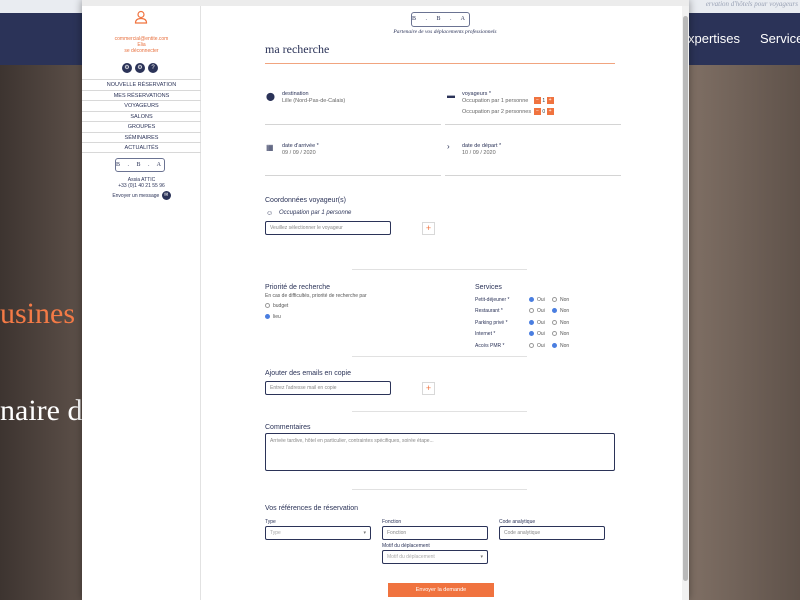 The width and height of the screenshot is (800, 600). What do you see at coordinates (451, 95) in the screenshot?
I see `bed-icon: ▬` at bounding box center [451, 95].